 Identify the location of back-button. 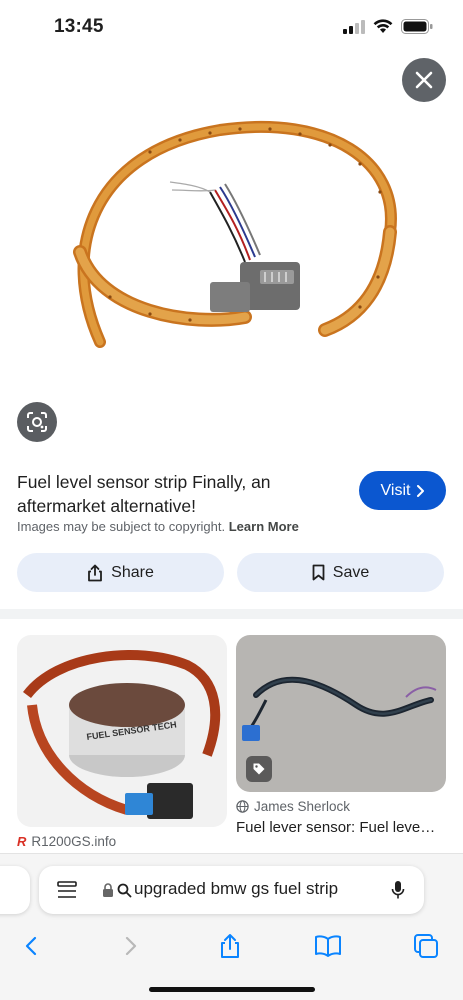
(31, 946).